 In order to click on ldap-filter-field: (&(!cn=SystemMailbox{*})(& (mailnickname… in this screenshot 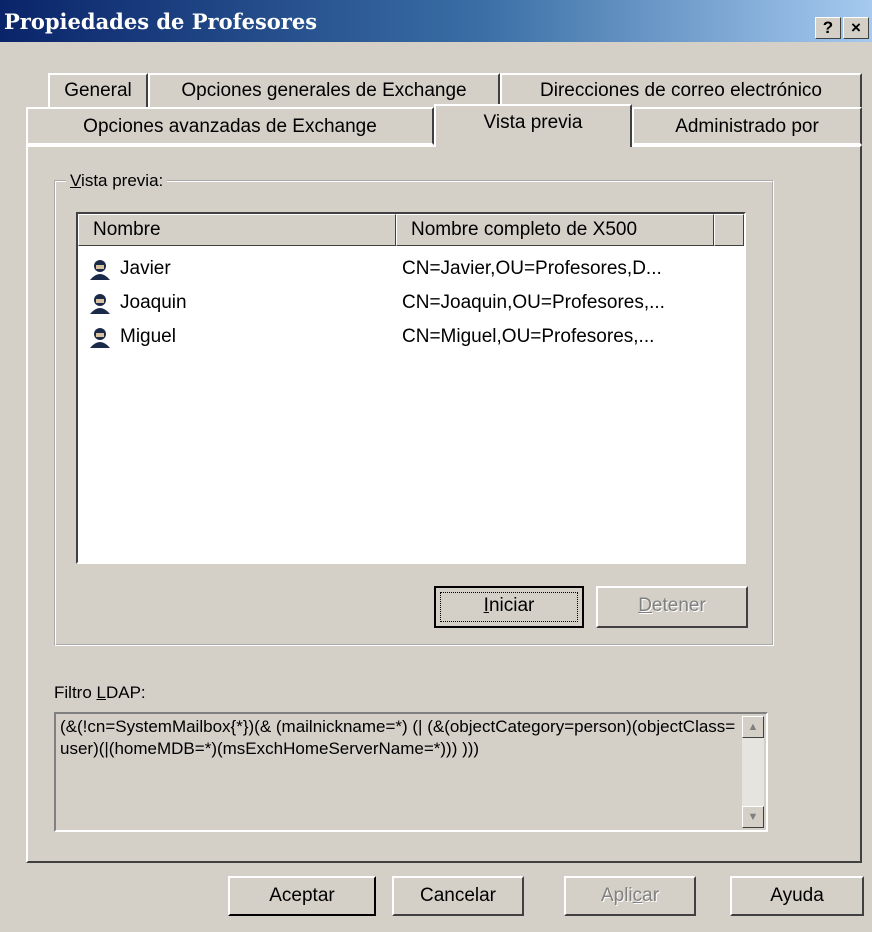, I will do `click(411, 772)`.